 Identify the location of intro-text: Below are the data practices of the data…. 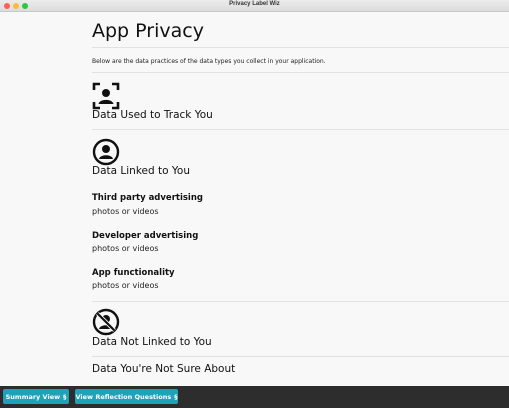
(209, 61).